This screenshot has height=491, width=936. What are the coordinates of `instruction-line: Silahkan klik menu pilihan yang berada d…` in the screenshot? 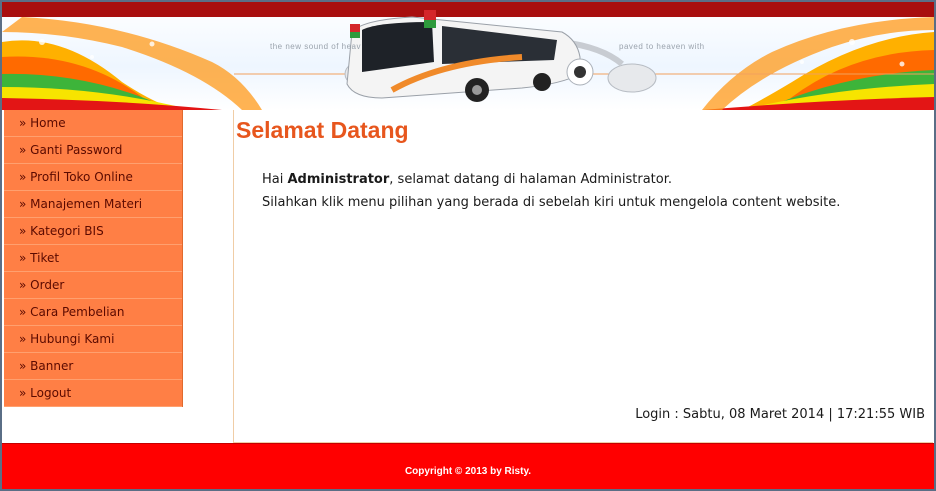 It's located at (551, 202).